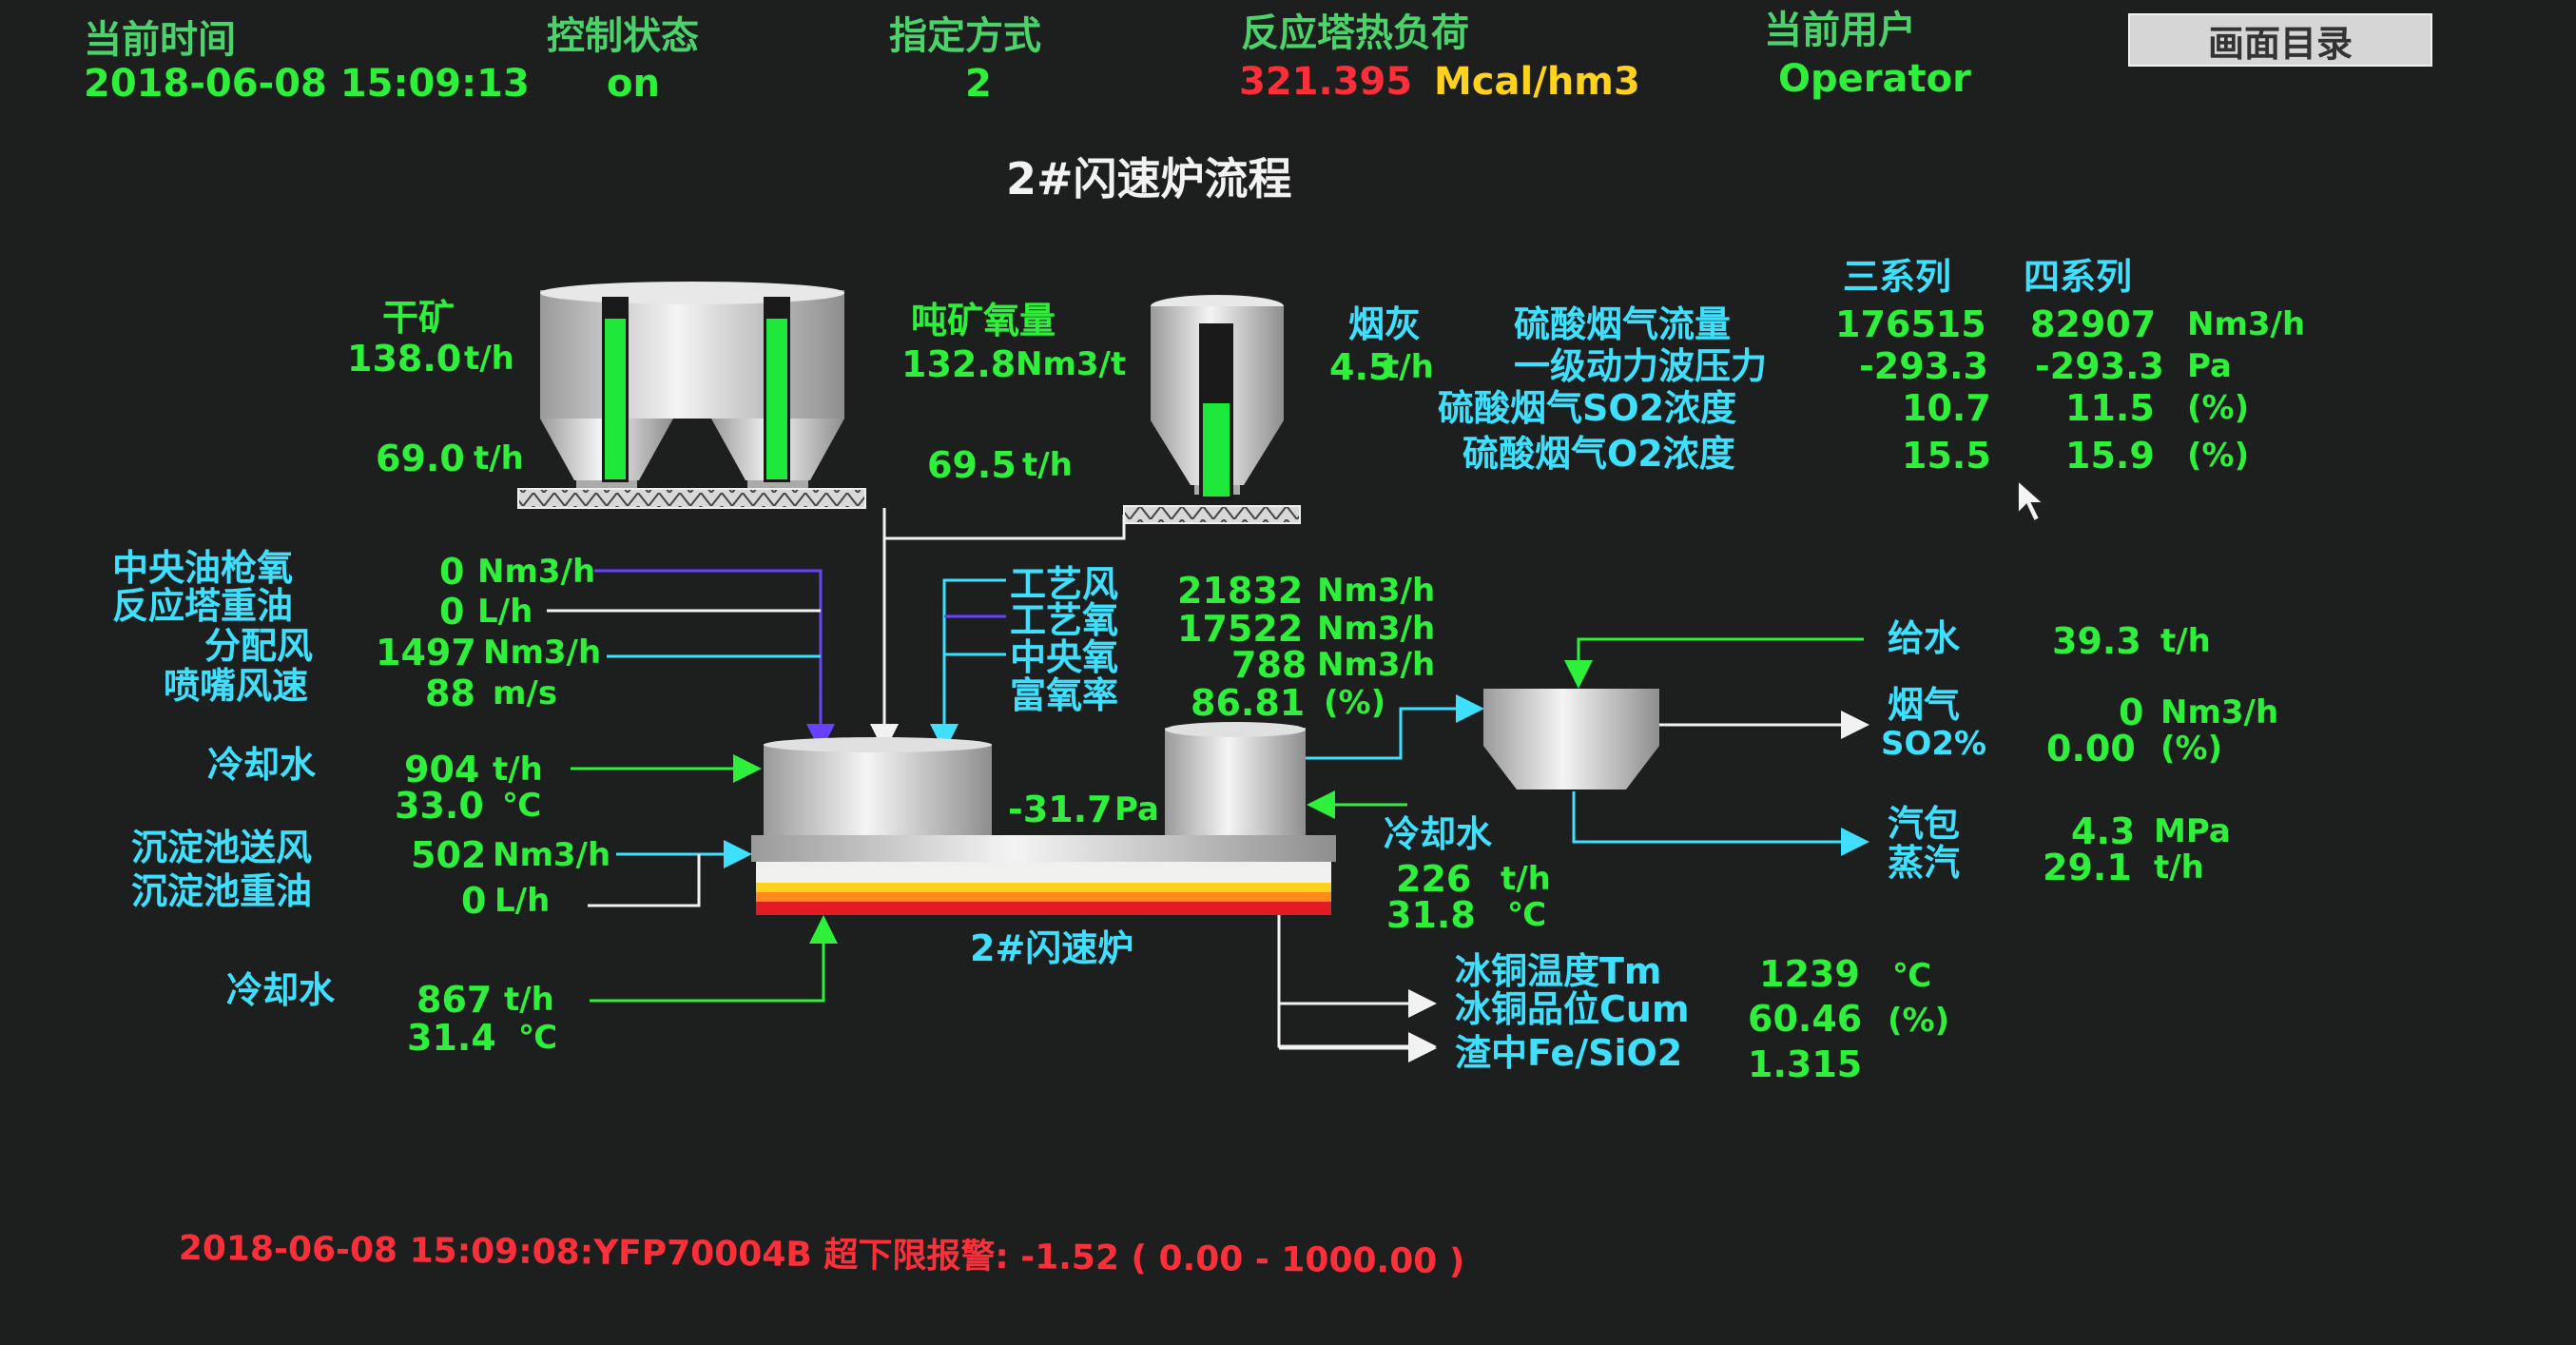  Describe the element at coordinates (418, 318) in the screenshot. I see `dry-ore-label: 干矿` at that location.